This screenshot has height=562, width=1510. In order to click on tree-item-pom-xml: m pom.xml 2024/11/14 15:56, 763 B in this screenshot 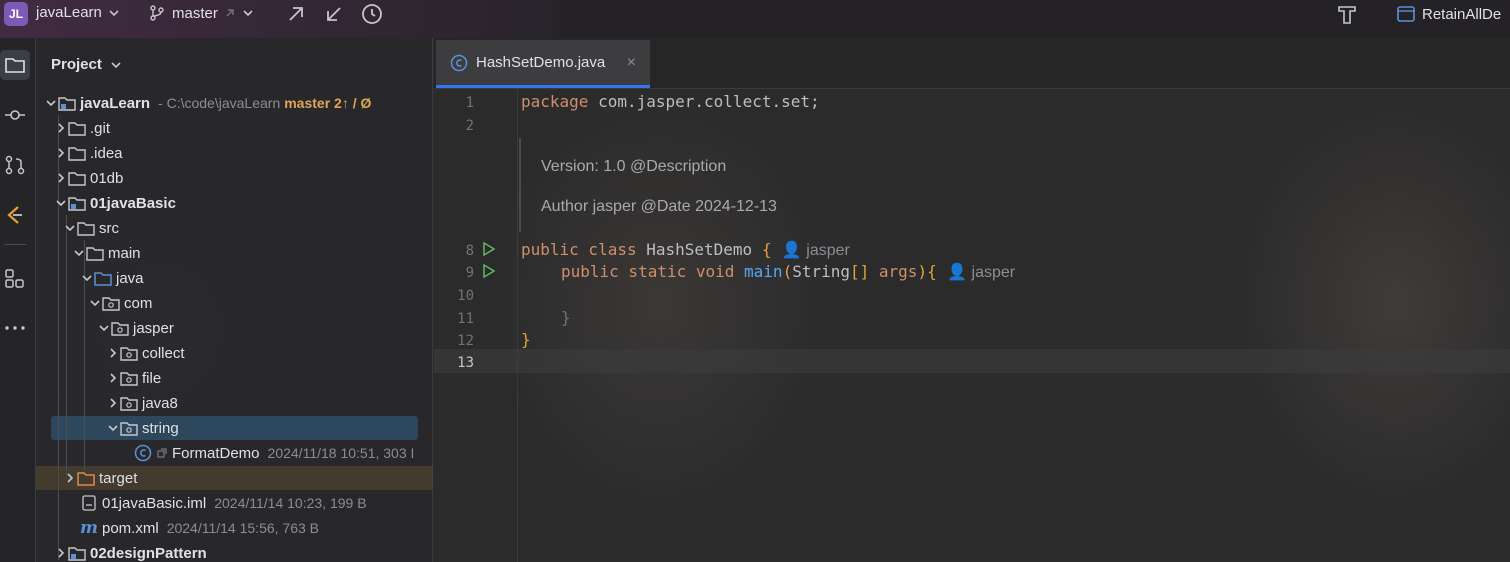, I will do `click(234, 528)`.